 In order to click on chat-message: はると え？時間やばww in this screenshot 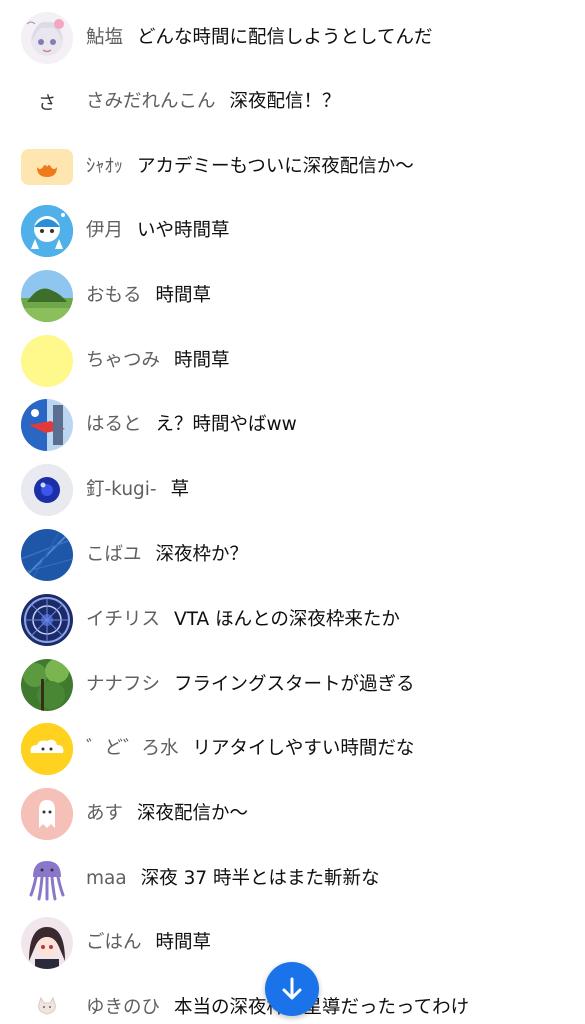, I will do `click(292, 425)`.